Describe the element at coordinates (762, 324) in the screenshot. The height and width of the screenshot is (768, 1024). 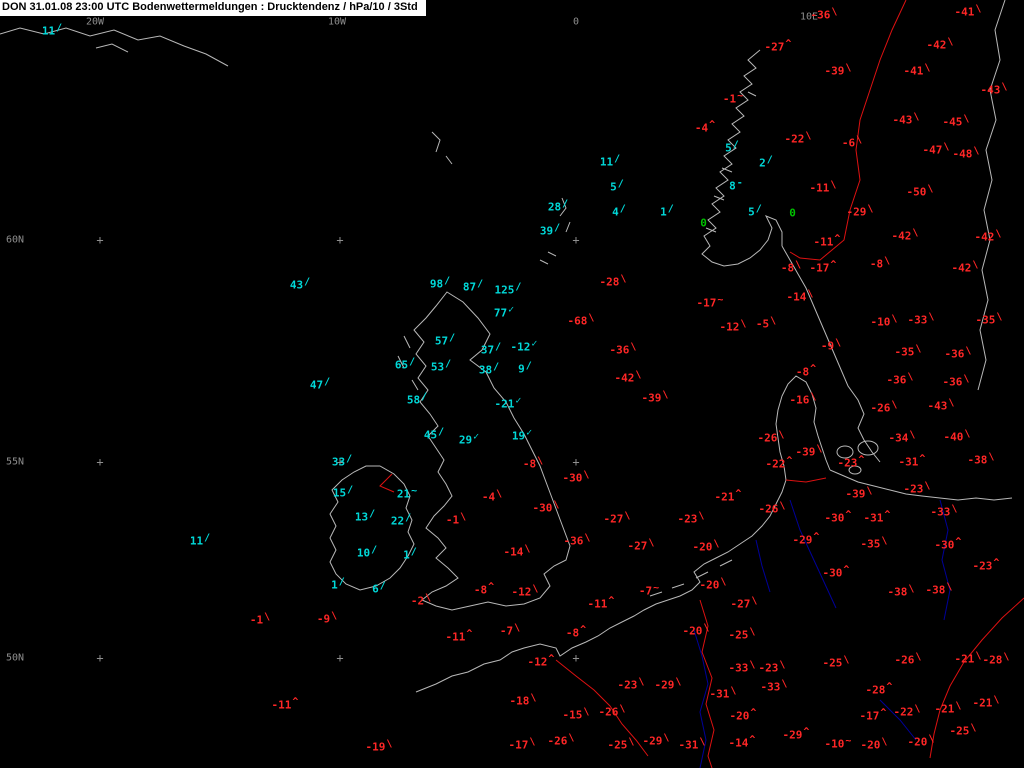
I see `tendency-value: -5` at that location.